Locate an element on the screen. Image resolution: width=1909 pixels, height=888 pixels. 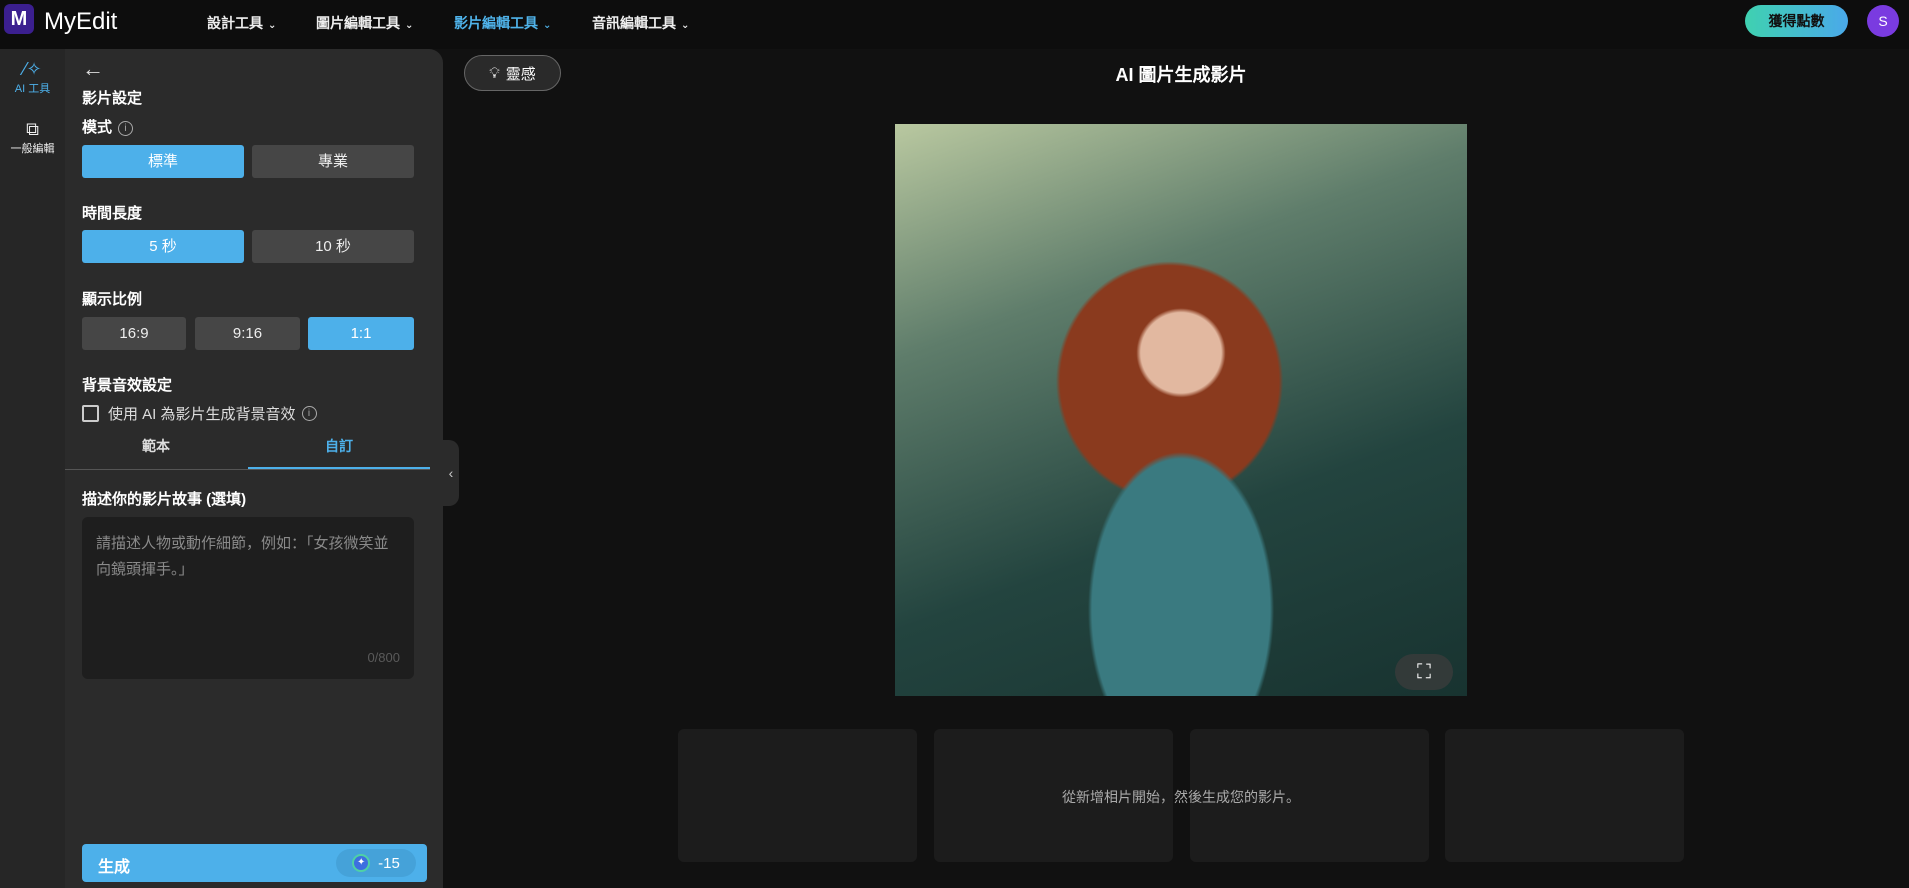
nav-label: 設計工具 is located at coordinates (235, 23).